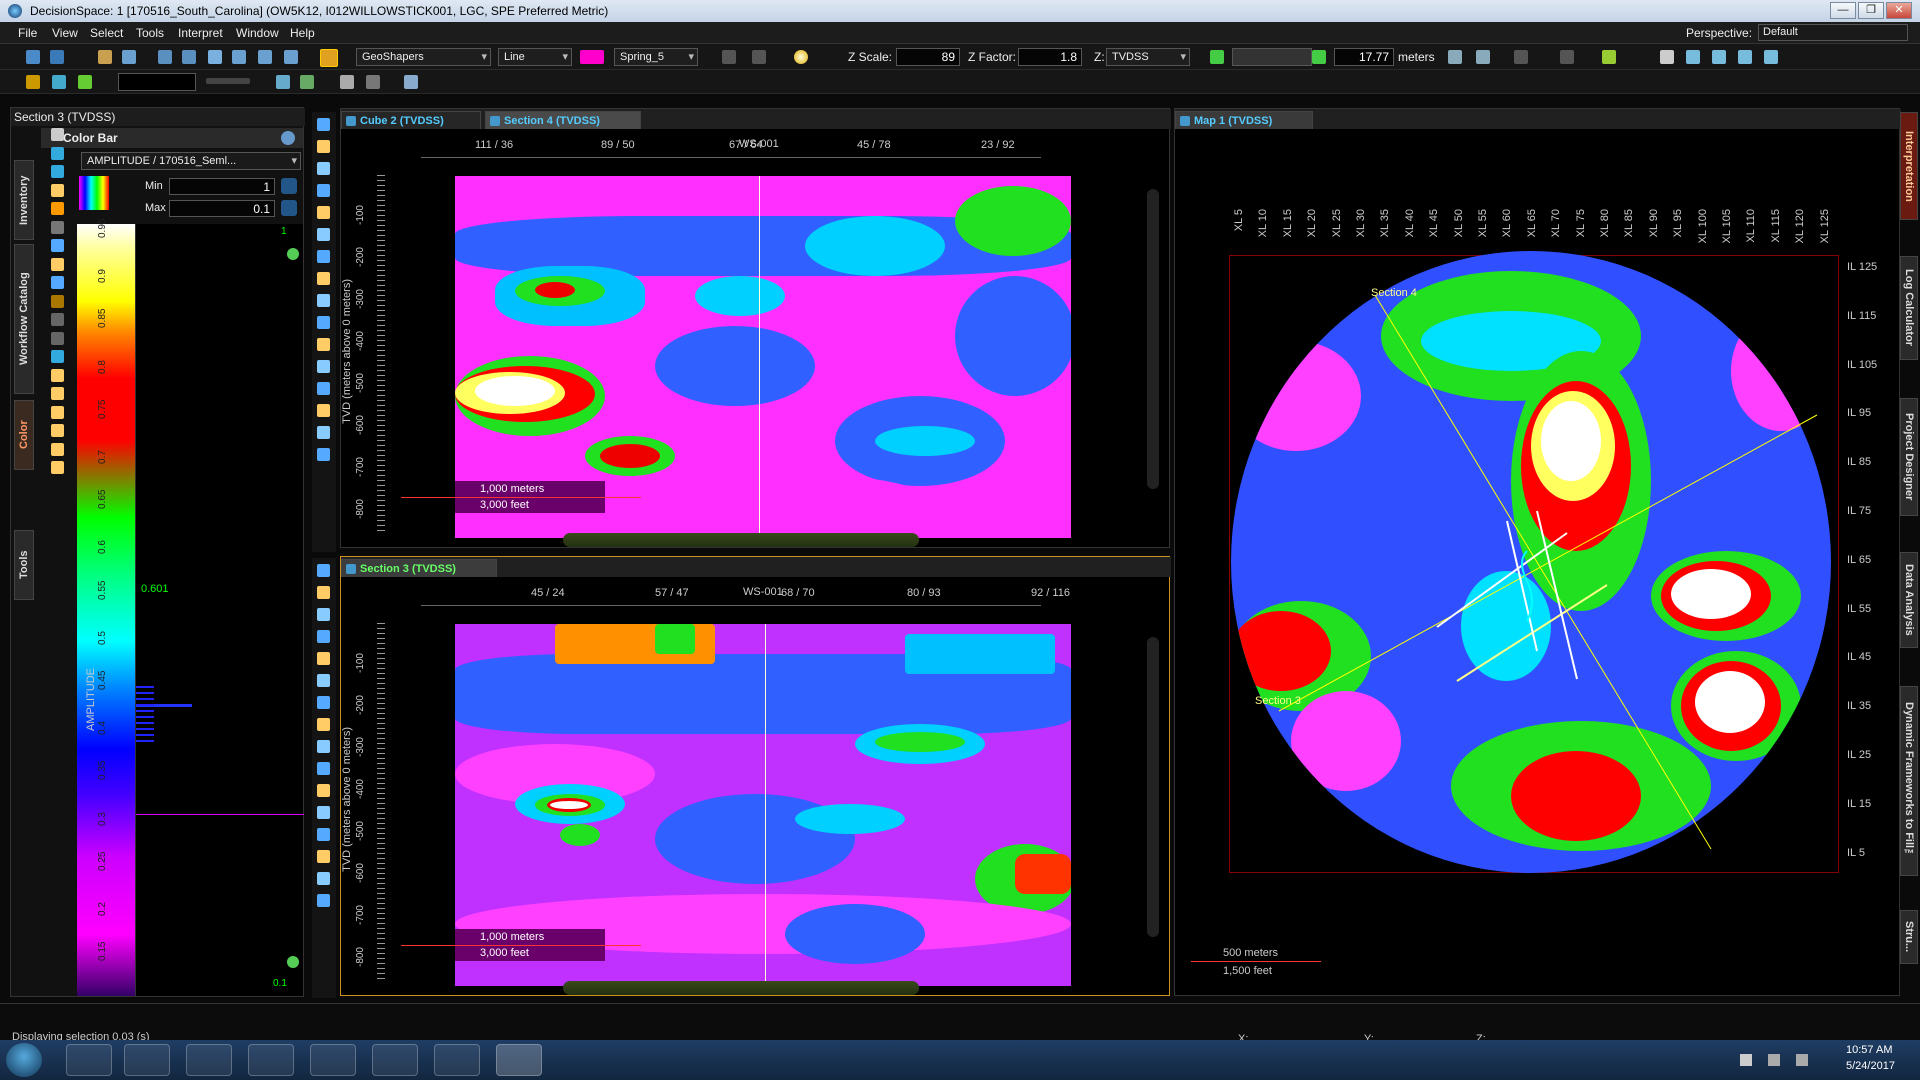 Image resolution: width=1920 pixels, height=1080 pixels. What do you see at coordinates (293, 254) in the screenshot?
I see `zoom-in-top-icon` at bounding box center [293, 254].